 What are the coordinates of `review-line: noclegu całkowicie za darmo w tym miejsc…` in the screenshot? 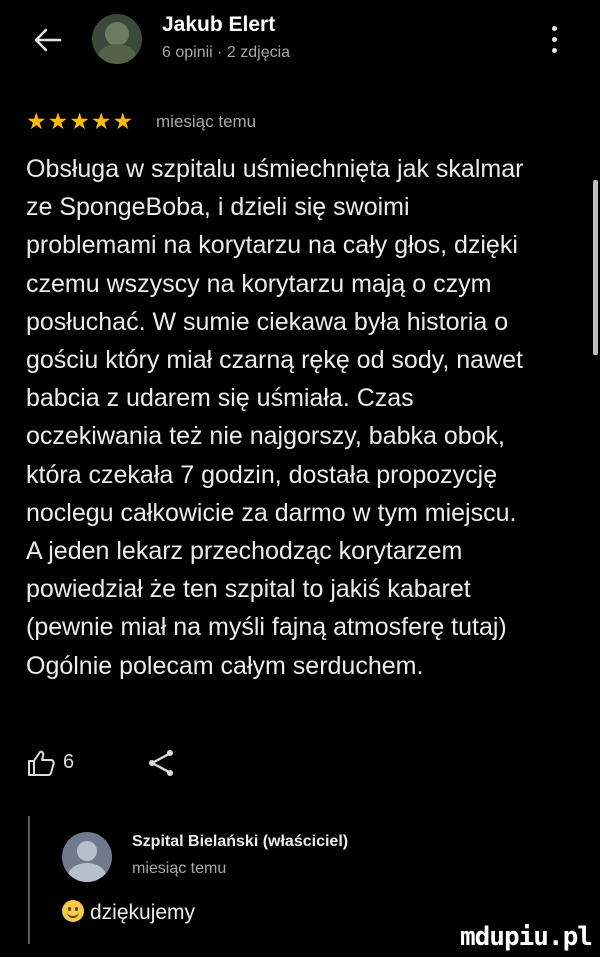 It's located at (271, 512).